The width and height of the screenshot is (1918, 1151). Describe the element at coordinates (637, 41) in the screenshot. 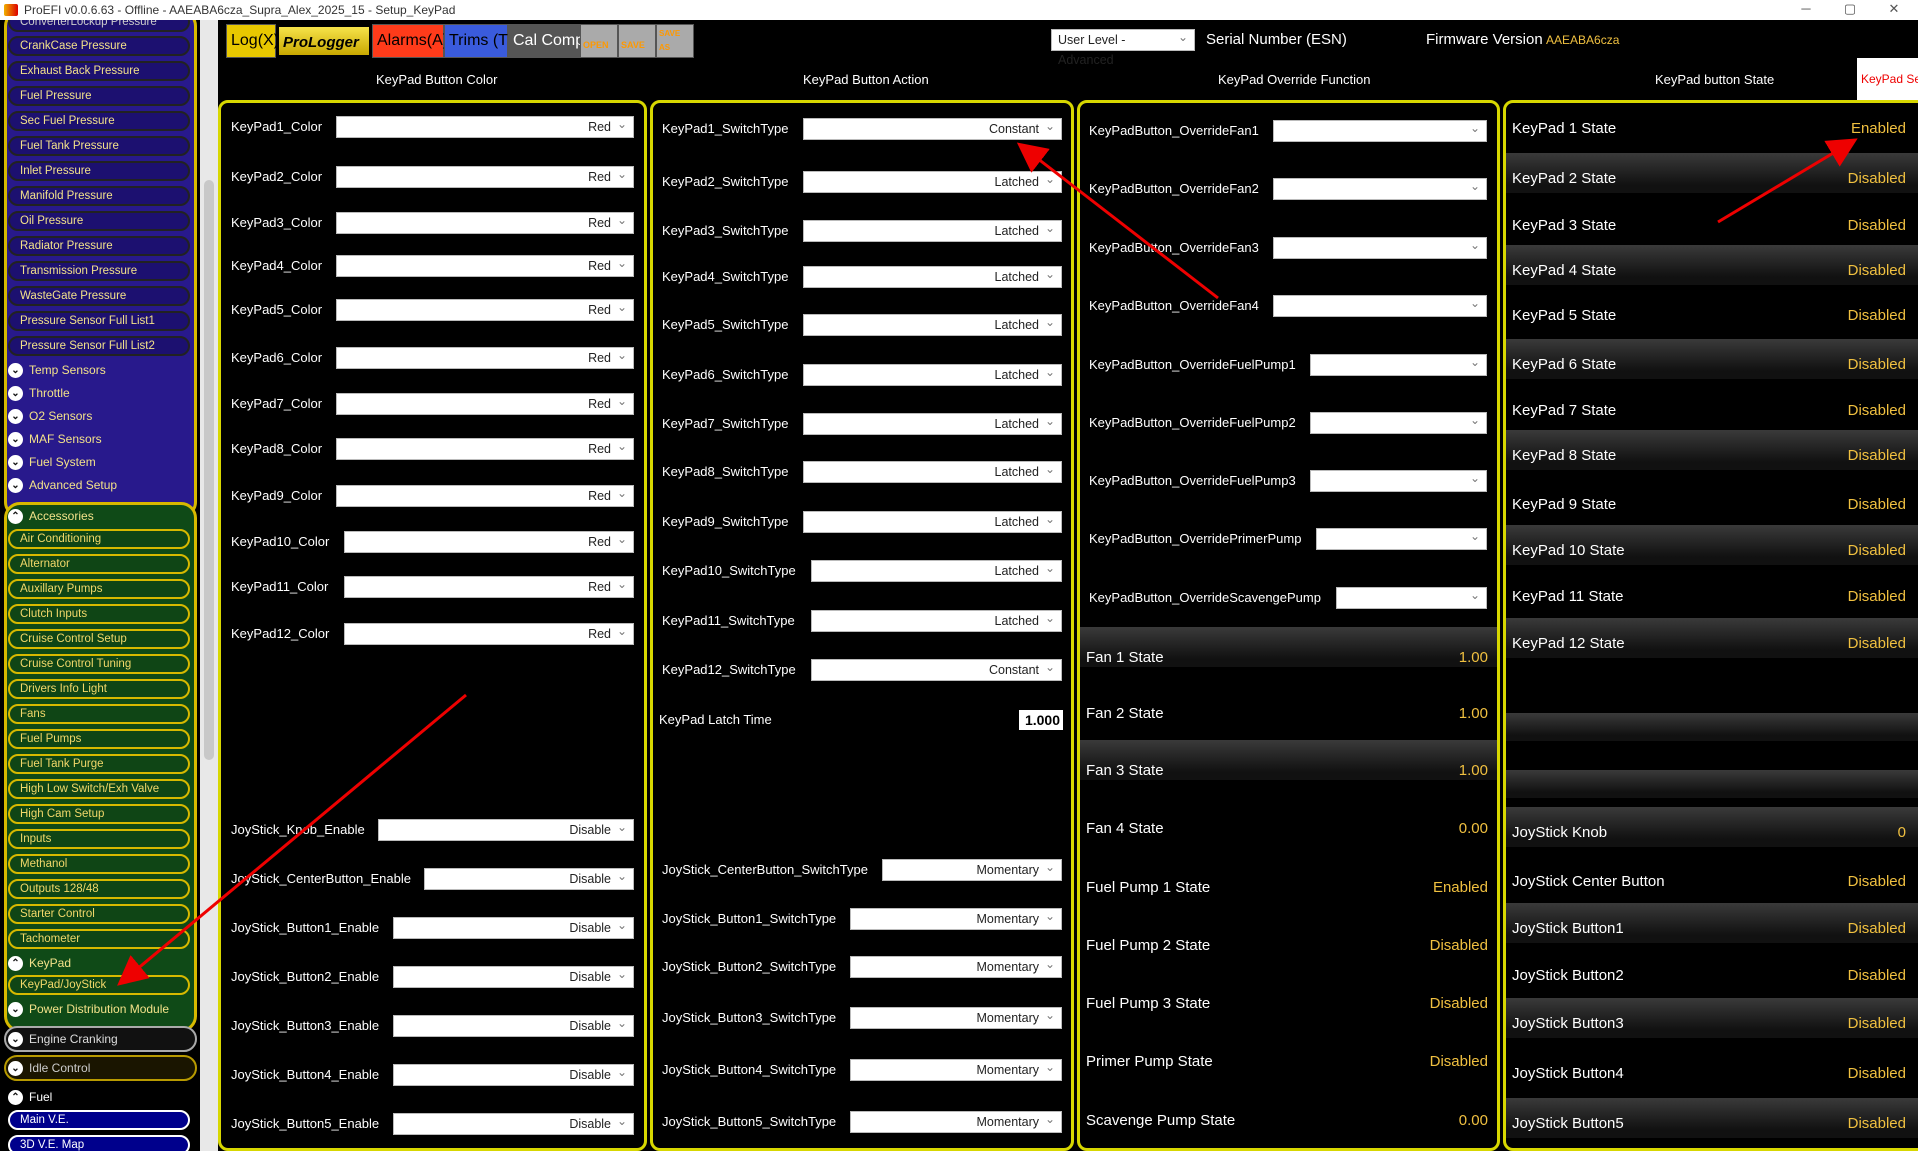

I see `save-button: SAVE` at that location.